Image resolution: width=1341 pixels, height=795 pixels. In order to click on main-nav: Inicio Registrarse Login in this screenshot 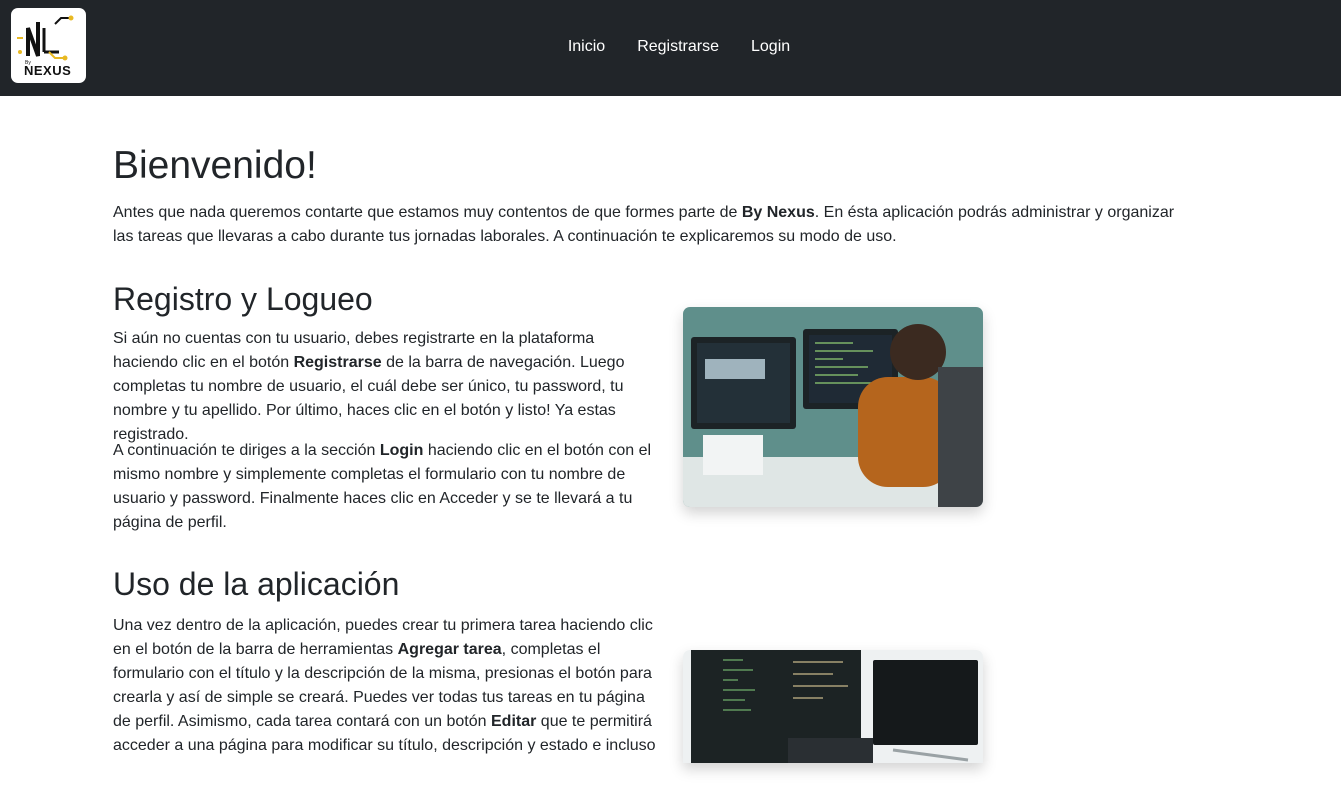, I will do `click(670, 47)`.